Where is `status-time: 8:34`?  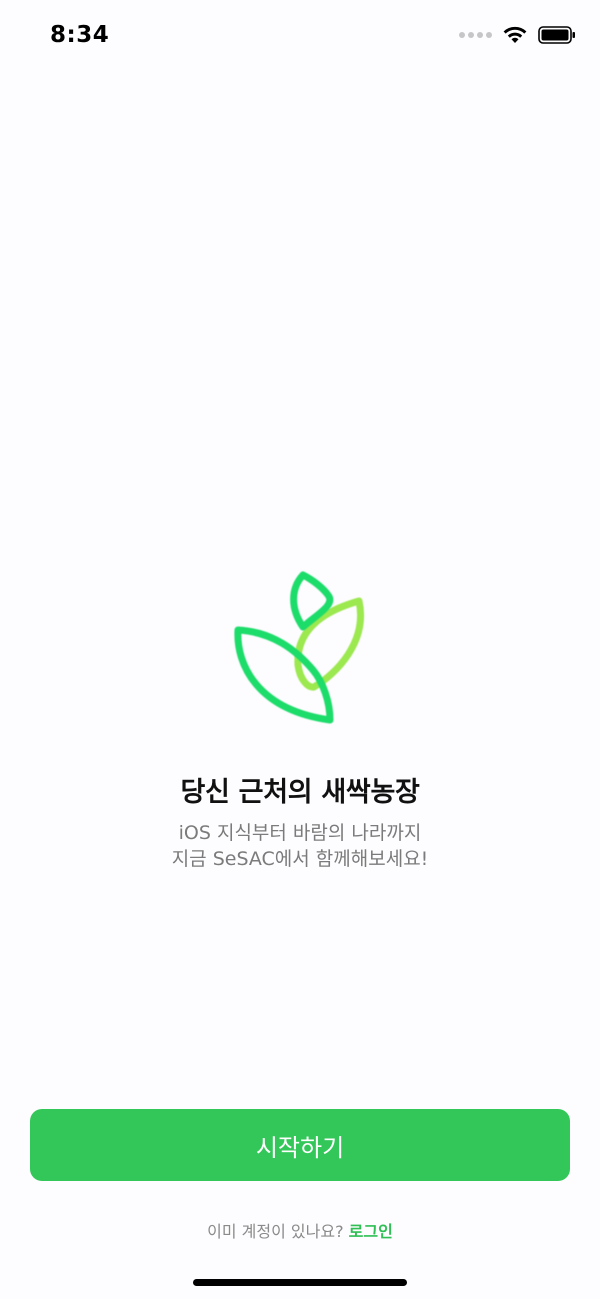
status-time: 8:34 is located at coordinates (80, 35).